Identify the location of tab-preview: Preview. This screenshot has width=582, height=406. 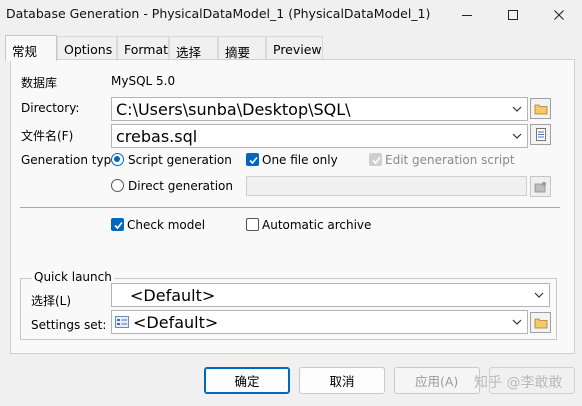
(294, 48).